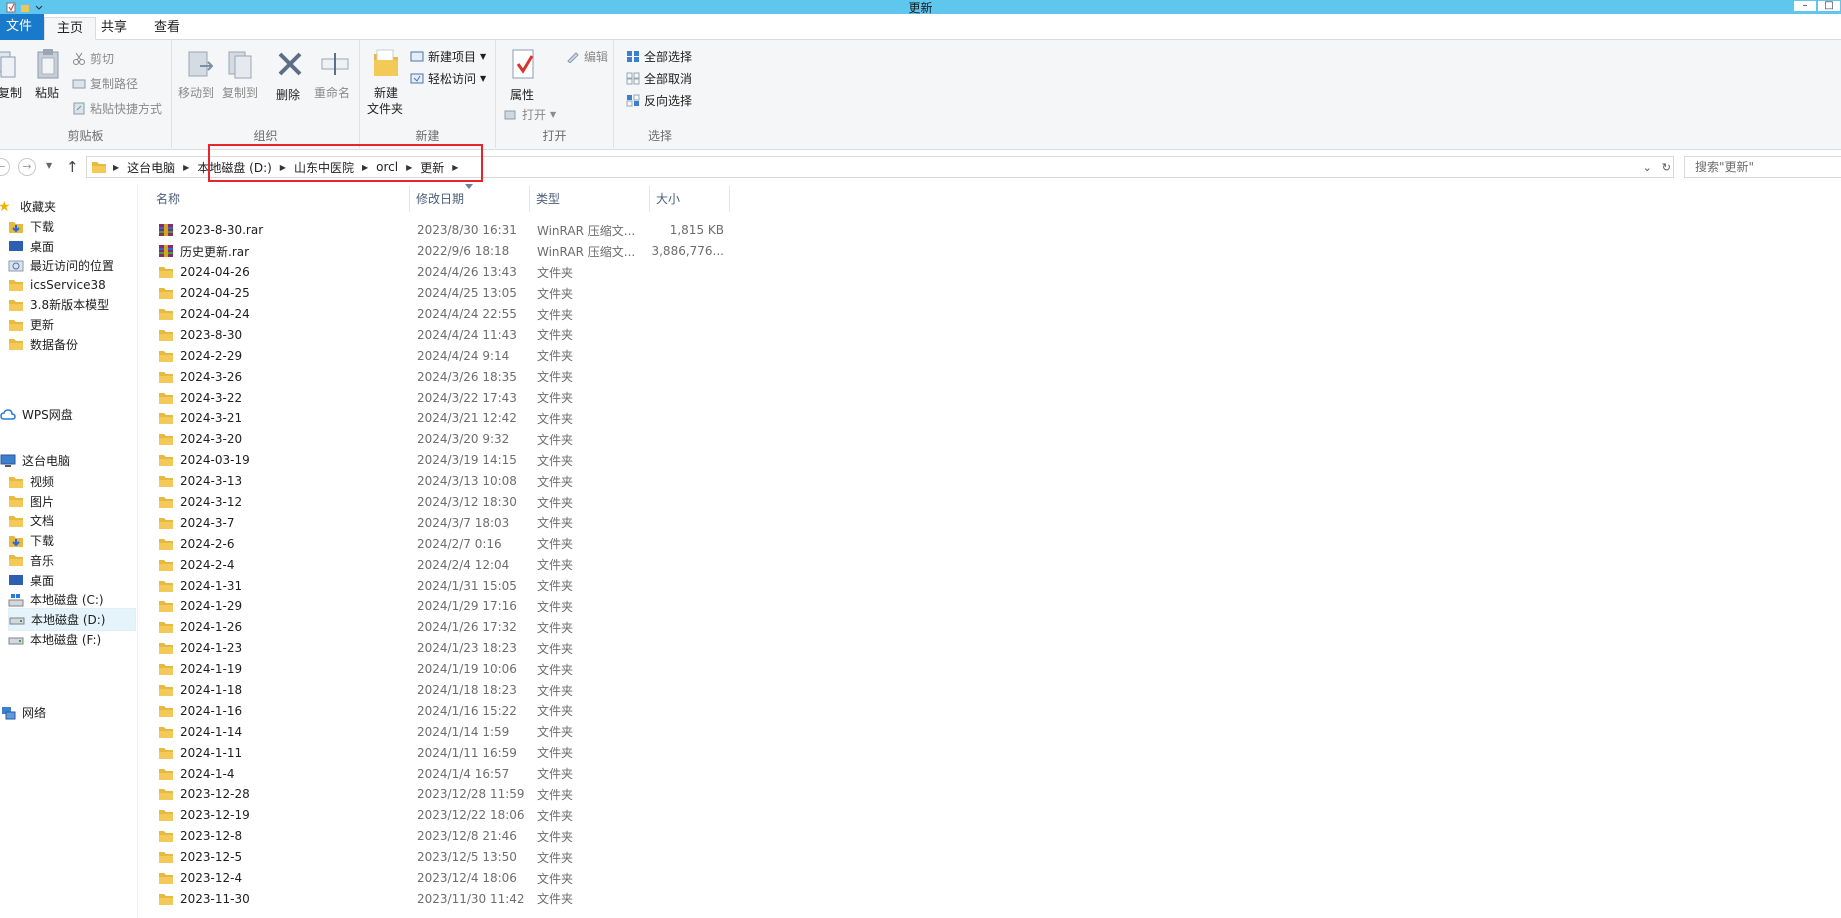  I want to click on file-name-cell: 2024-1-29, so click(278, 606).